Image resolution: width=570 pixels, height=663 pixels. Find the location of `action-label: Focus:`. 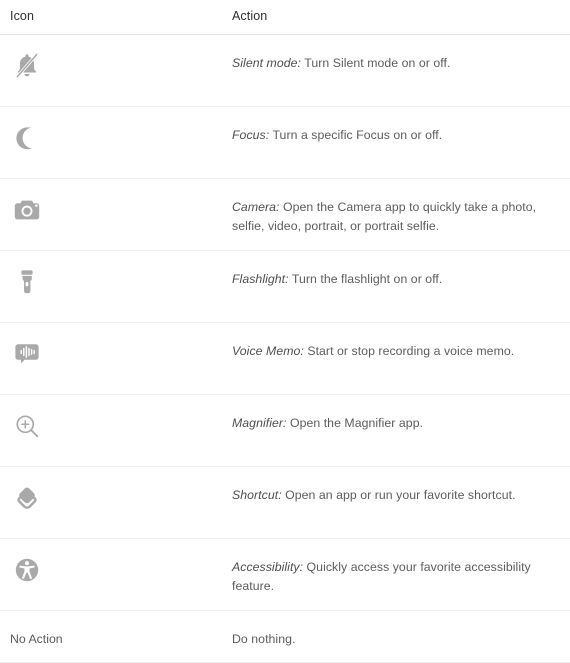

action-label: Focus: is located at coordinates (251, 135).